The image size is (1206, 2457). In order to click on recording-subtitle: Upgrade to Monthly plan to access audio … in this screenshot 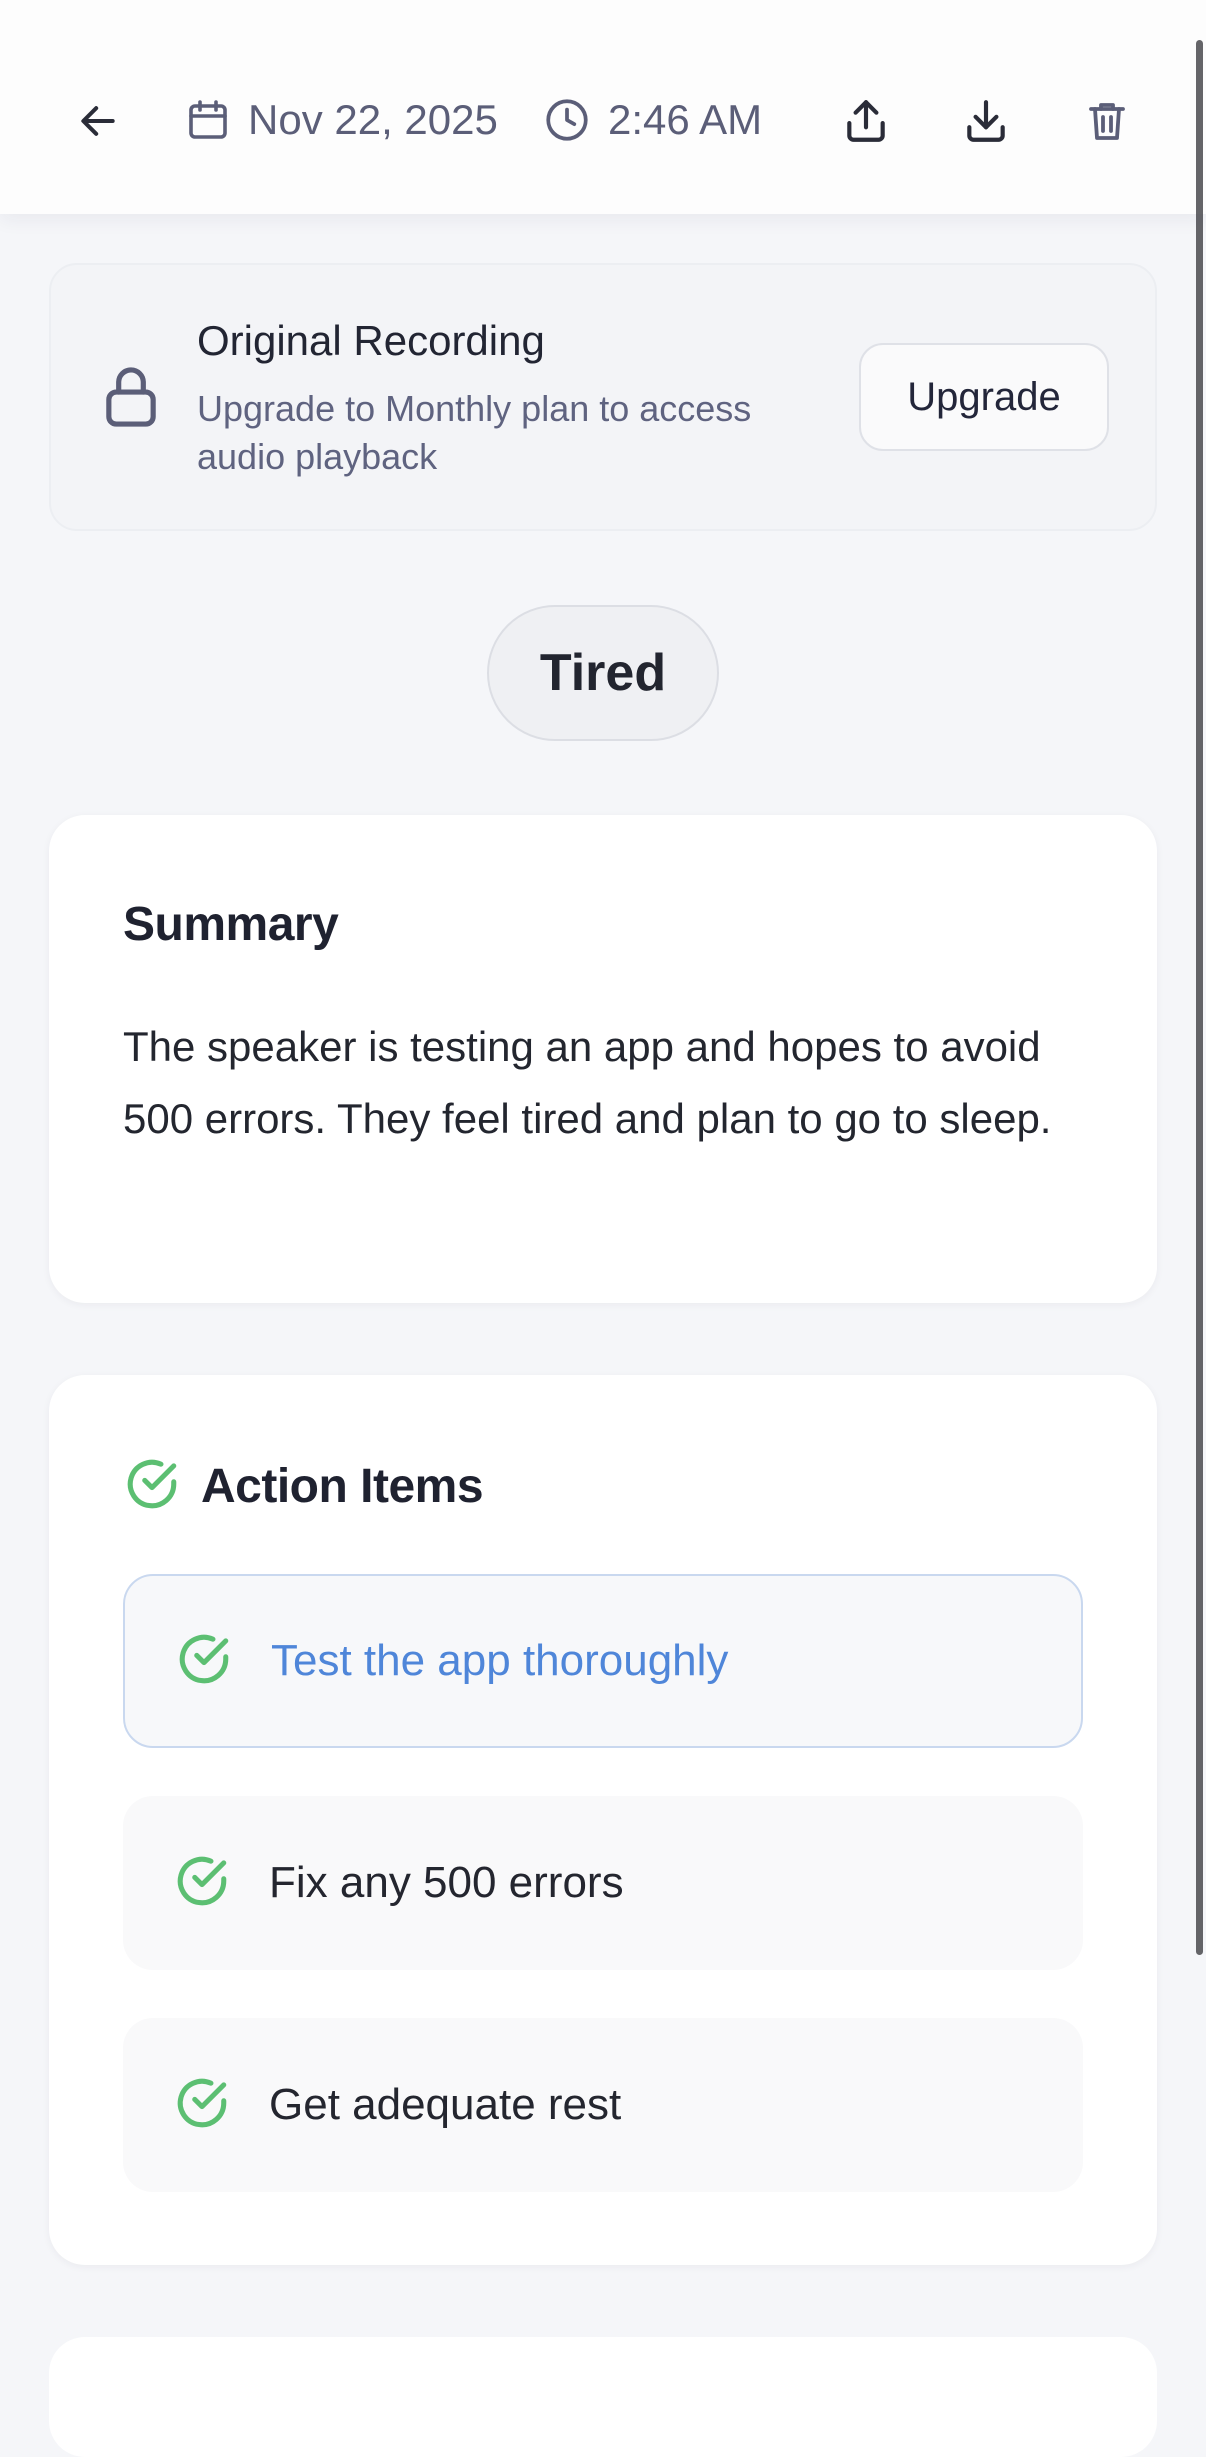, I will do `click(474, 432)`.